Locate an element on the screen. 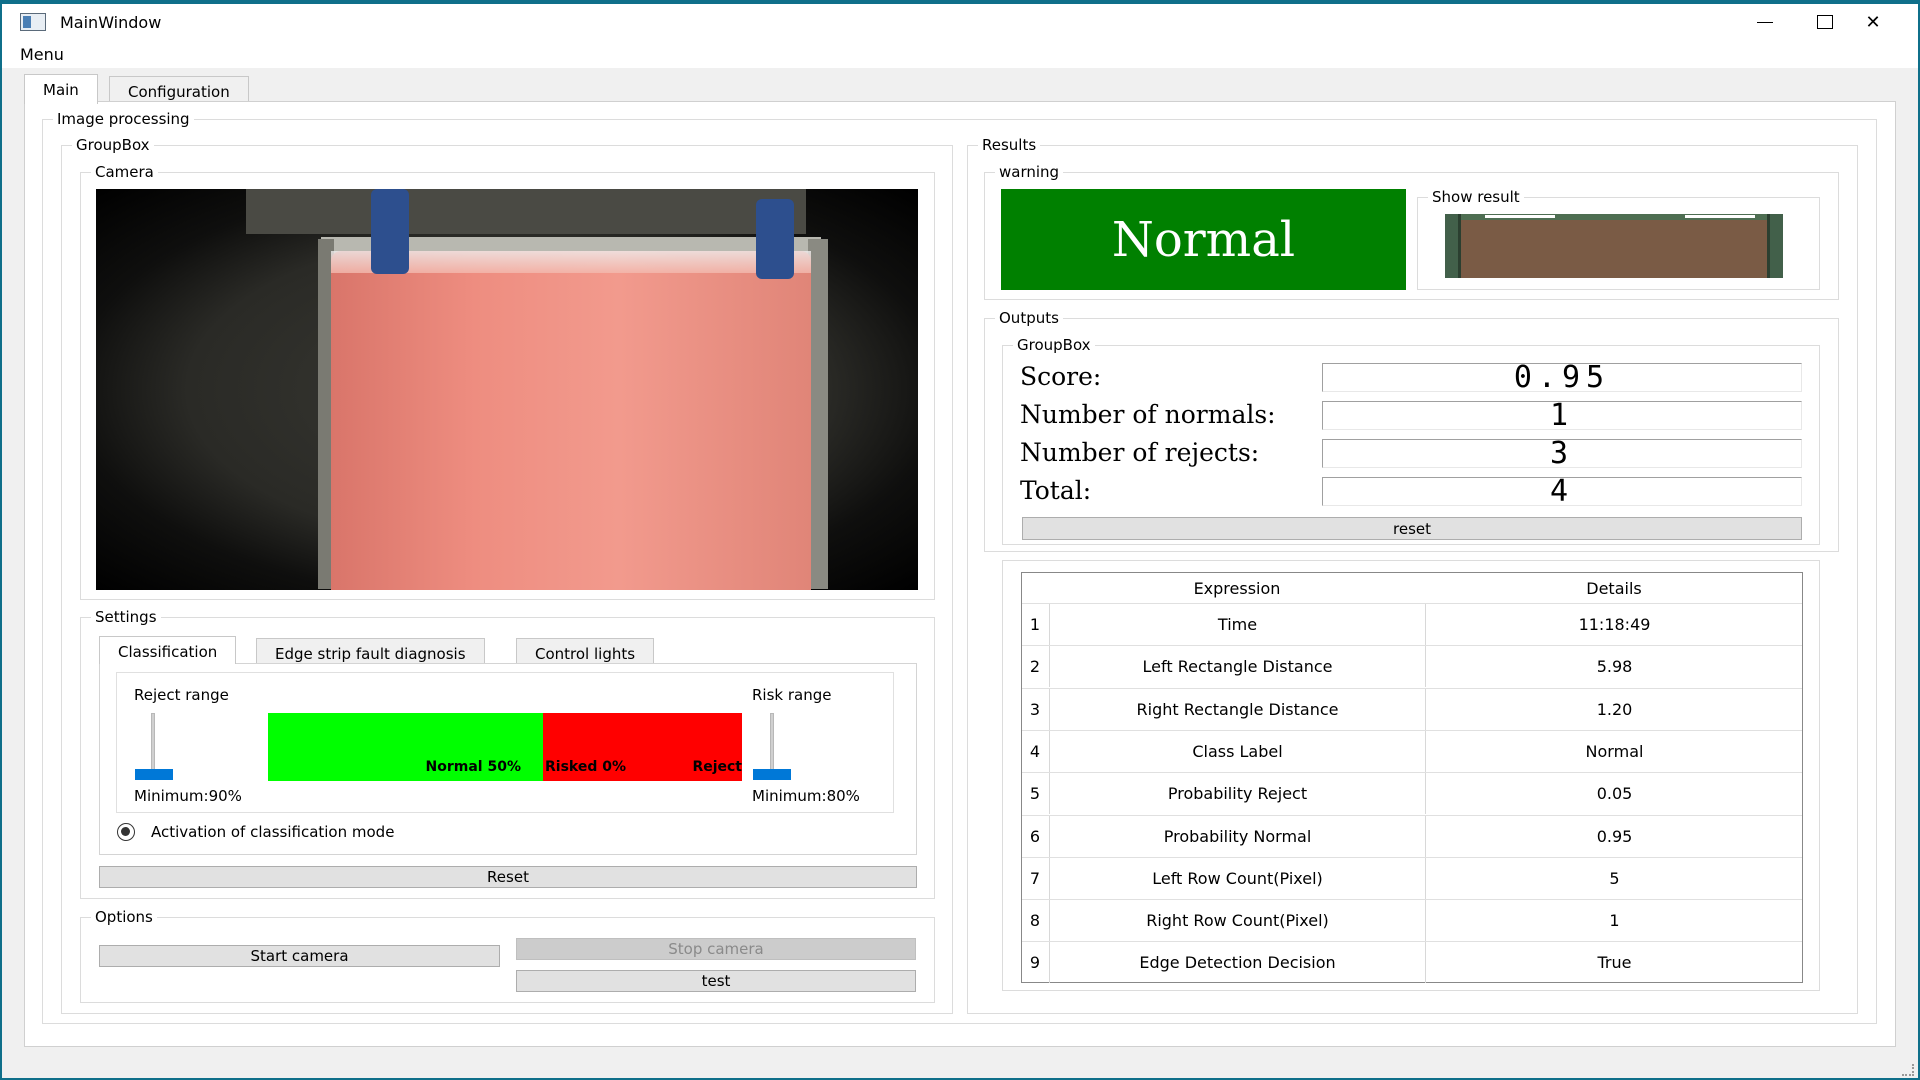  settings-reset-button: Reset is located at coordinates (508, 877).